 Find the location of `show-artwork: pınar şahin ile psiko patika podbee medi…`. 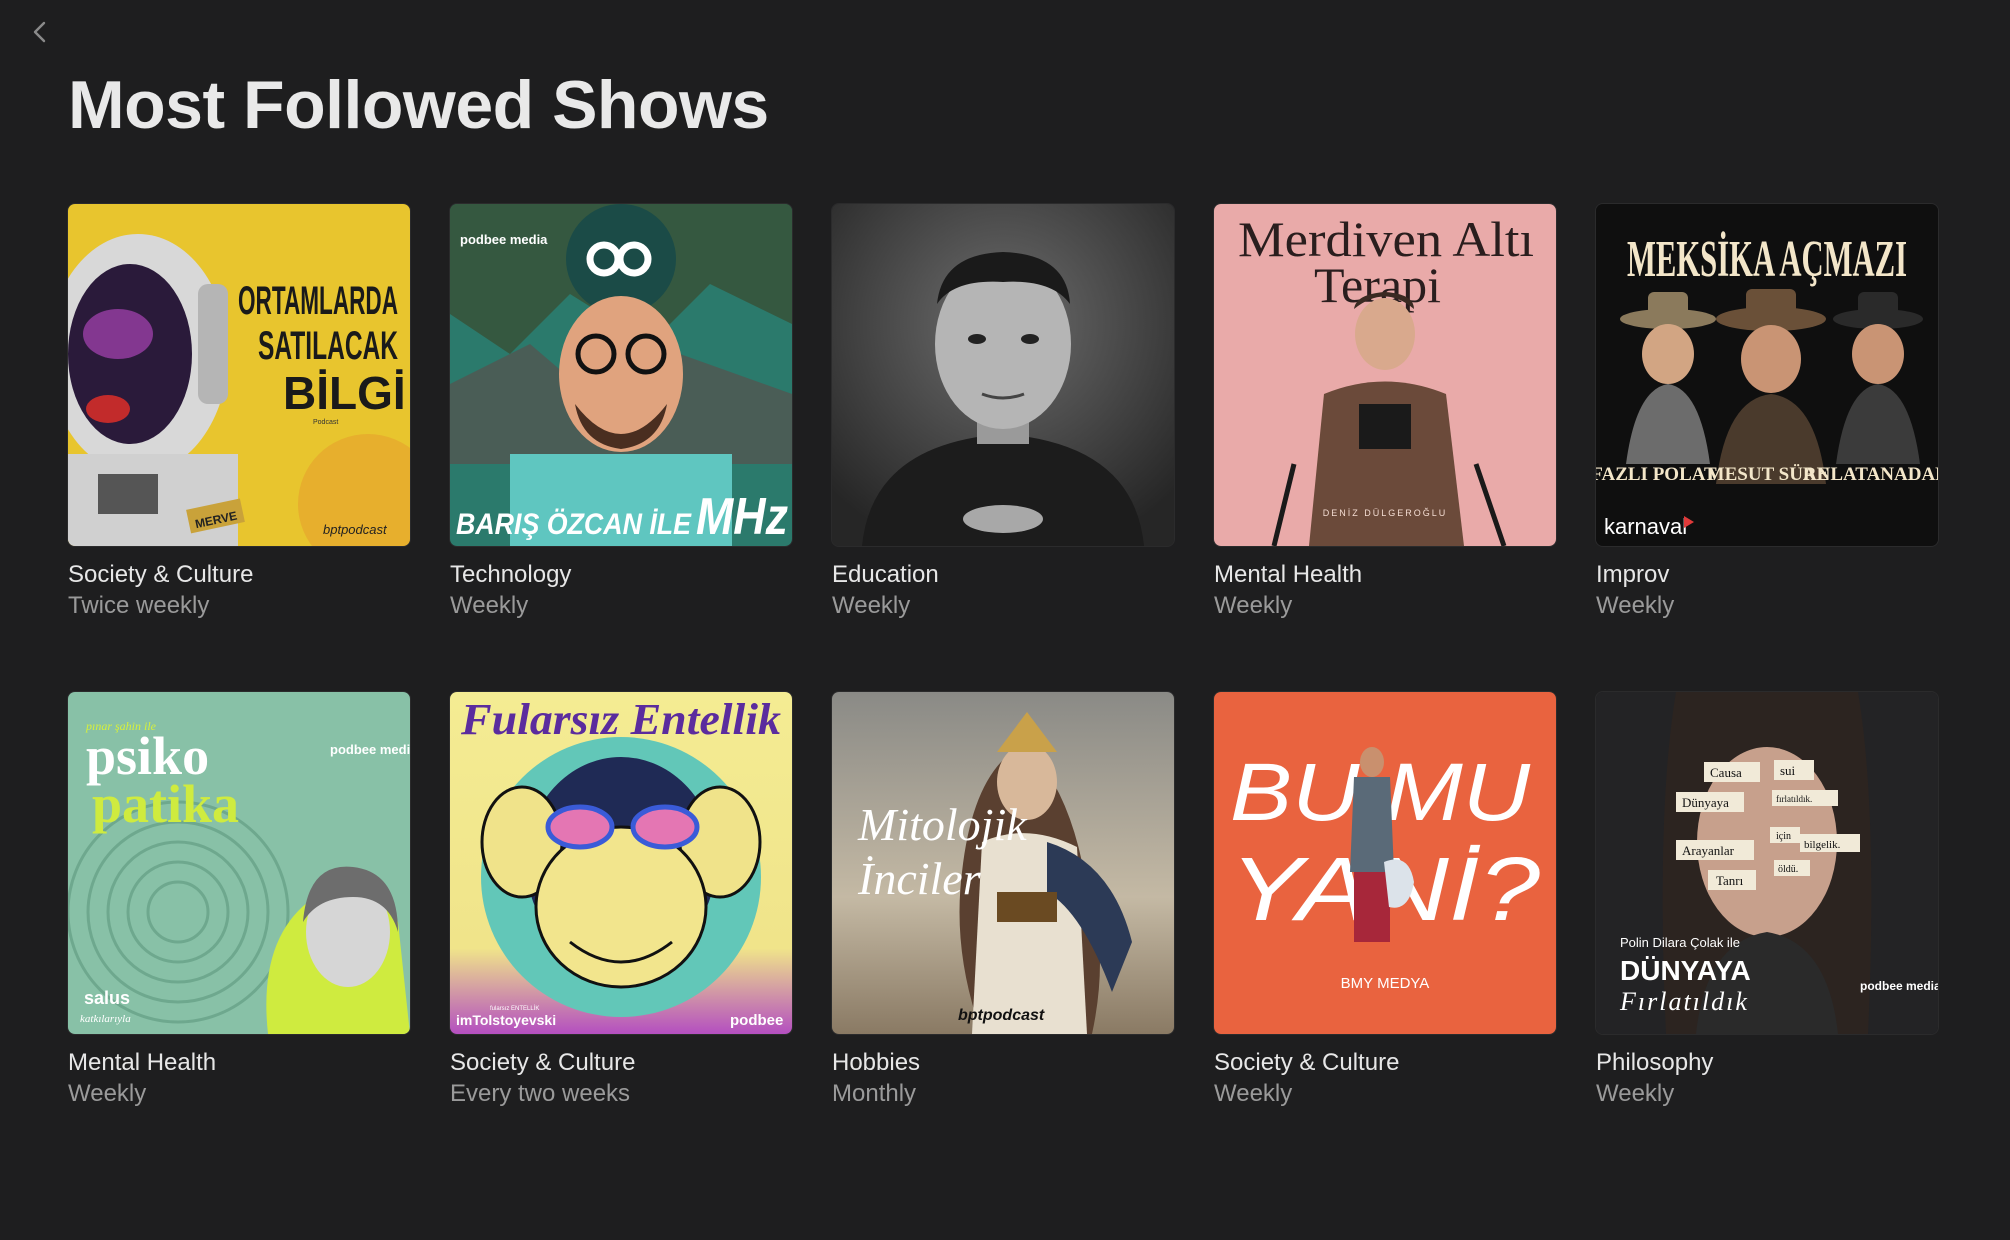

show-artwork: pınar şahin ile psiko patika podbee medi… is located at coordinates (239, 863).